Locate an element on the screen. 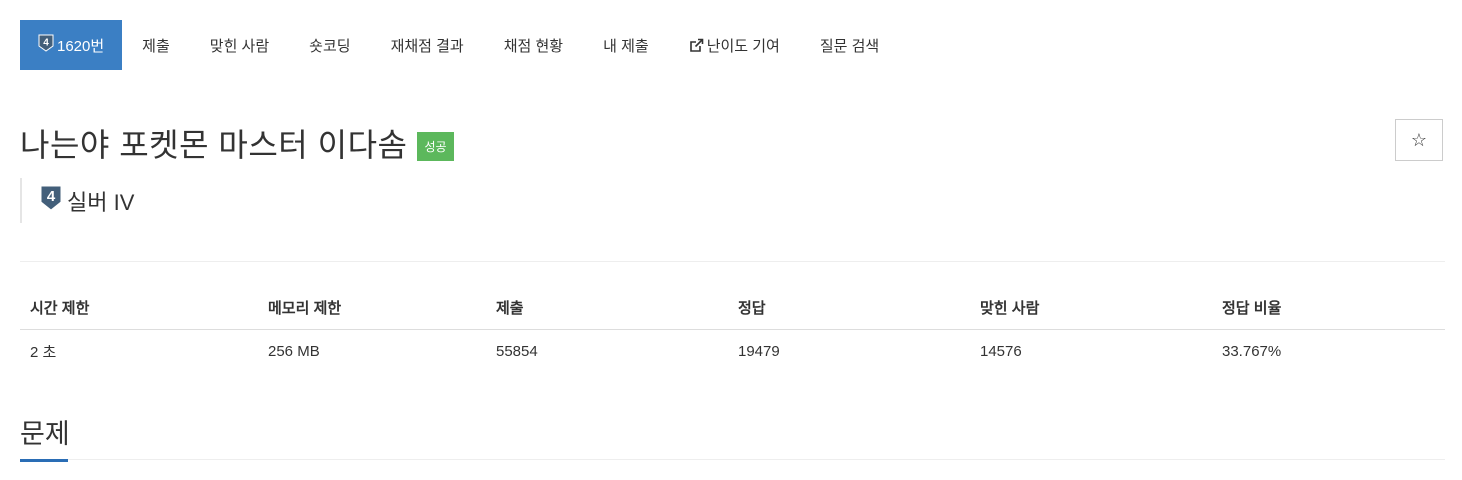 The image size is (1462, 480). cell-submissions: 55854 is located at coordinates (517, 351).